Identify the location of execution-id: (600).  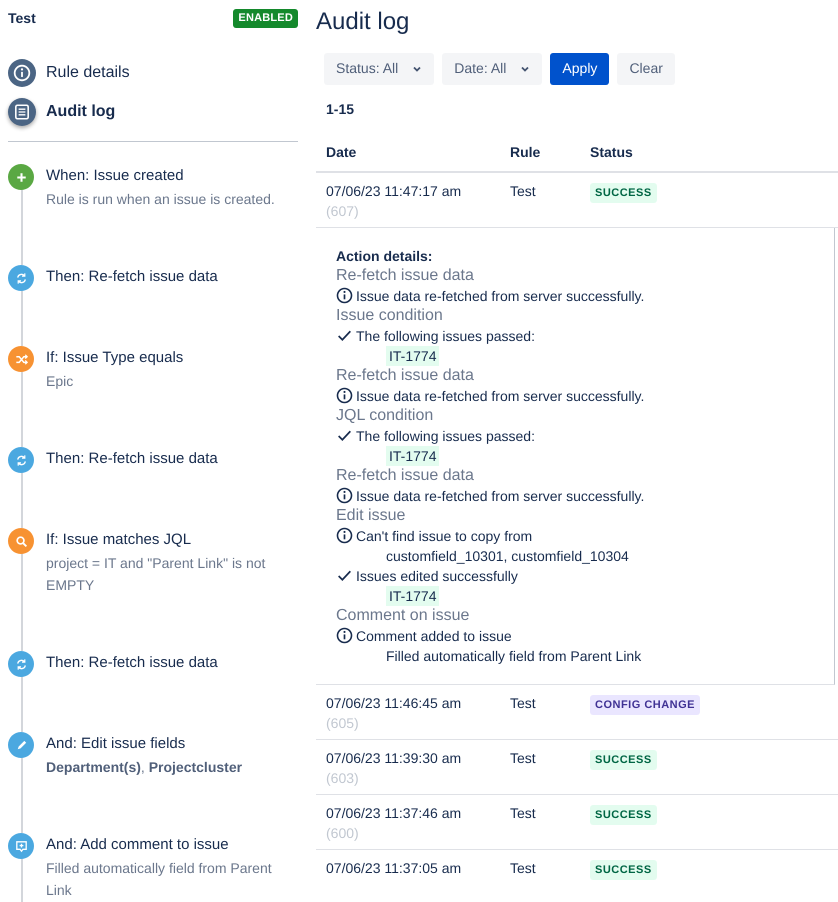
(343, 833).